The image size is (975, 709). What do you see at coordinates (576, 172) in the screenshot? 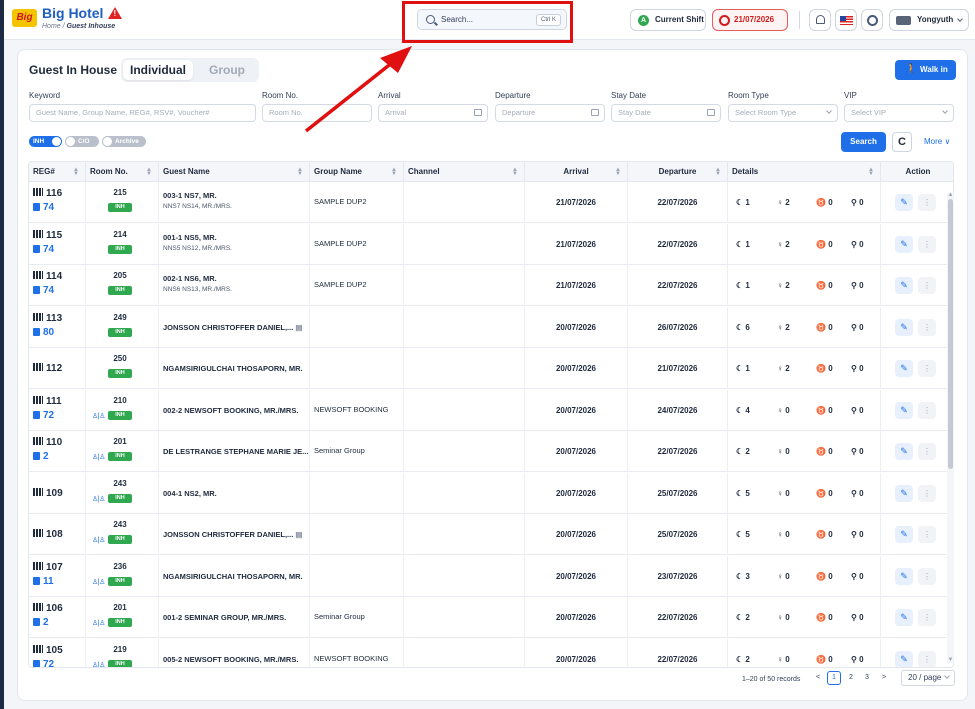
I see `column-header-arrival: Arrival ▲ ▼` at bounding box center [576, 172].